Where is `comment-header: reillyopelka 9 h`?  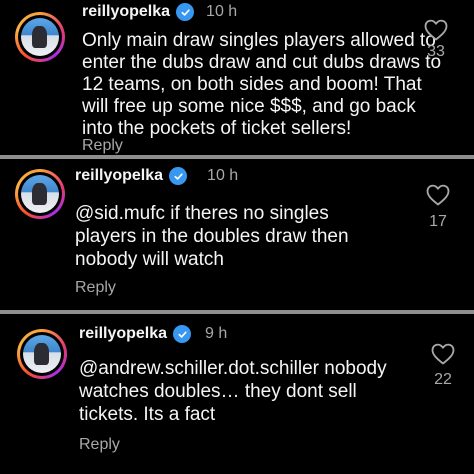
comment-header: reillyopelka 9 h is located at coordinates (153, 334).